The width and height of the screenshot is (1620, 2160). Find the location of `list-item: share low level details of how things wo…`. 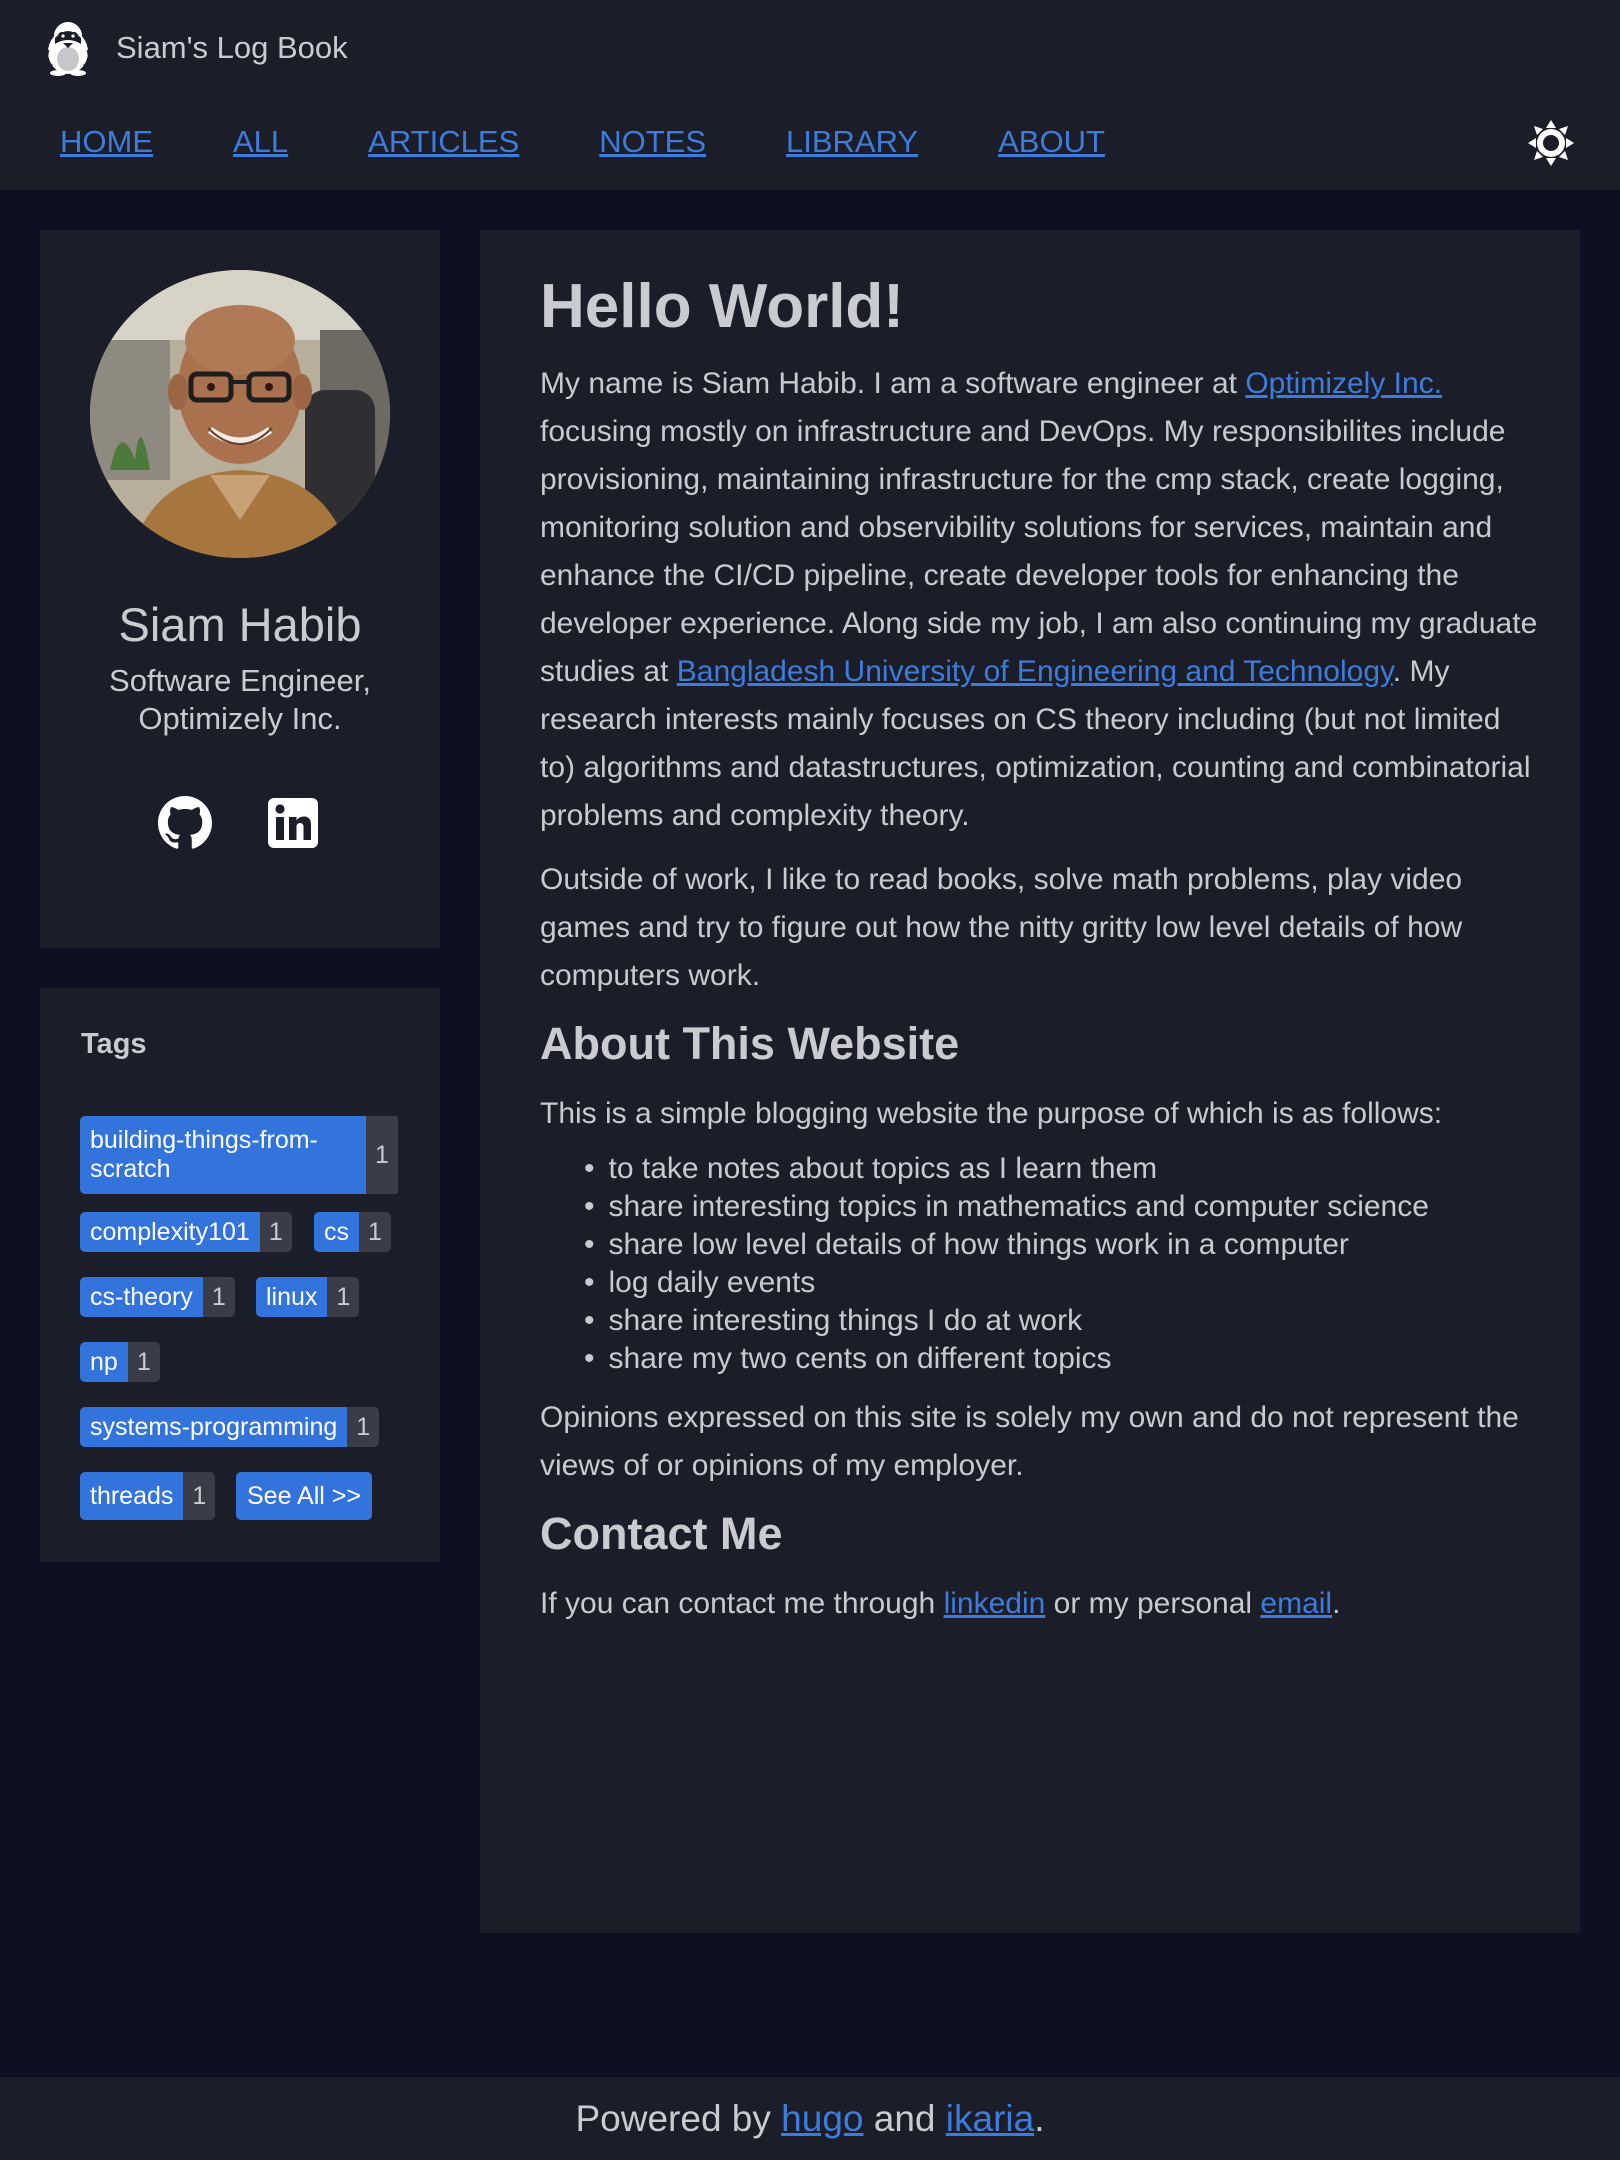

list-item: share low level details of how things wo… is located at coordinates (1014, 1245).